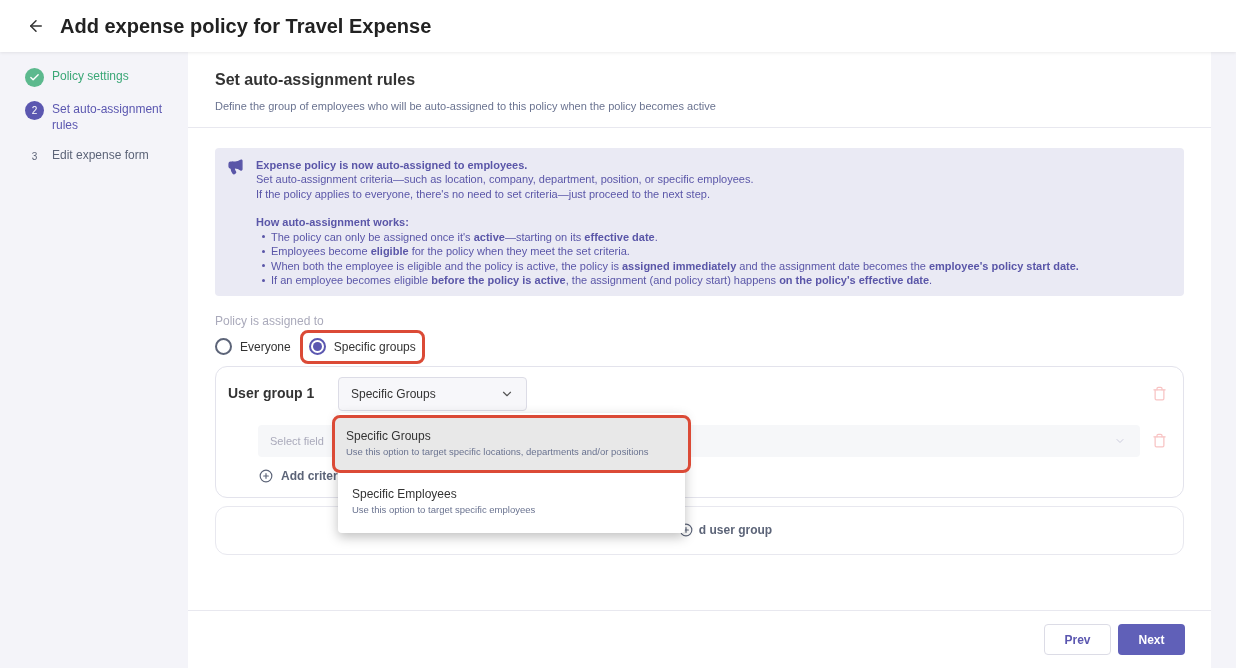  I want to click on dropdown-option: Specific Groups Use this option to target specific locations, departments and/or positions, so click(511, 443).